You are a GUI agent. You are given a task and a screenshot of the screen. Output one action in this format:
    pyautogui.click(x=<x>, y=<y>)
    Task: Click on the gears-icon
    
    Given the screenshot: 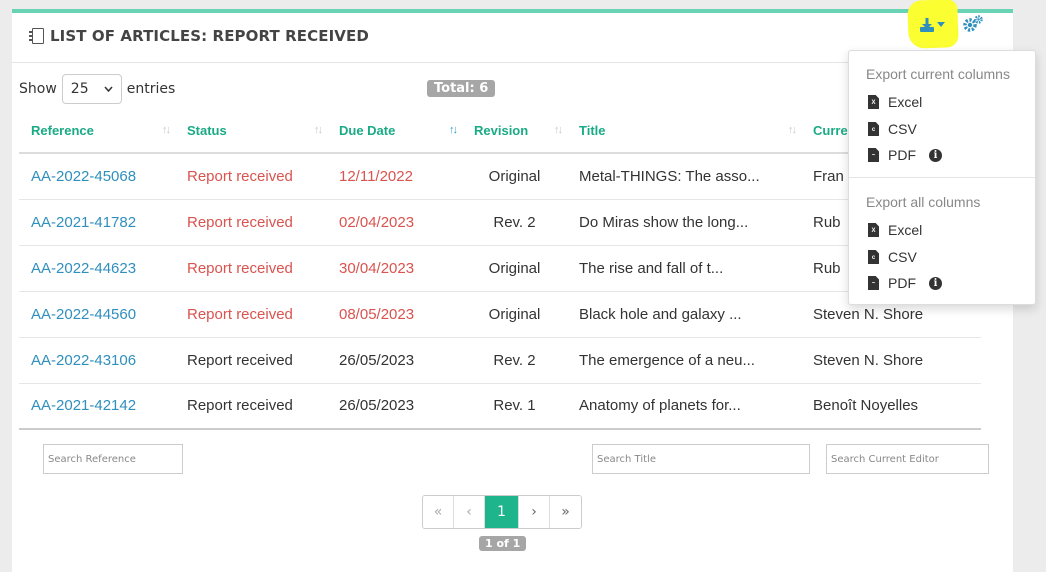 What is the action you would take?
    pyautogui.click(x=973, y=23)
    